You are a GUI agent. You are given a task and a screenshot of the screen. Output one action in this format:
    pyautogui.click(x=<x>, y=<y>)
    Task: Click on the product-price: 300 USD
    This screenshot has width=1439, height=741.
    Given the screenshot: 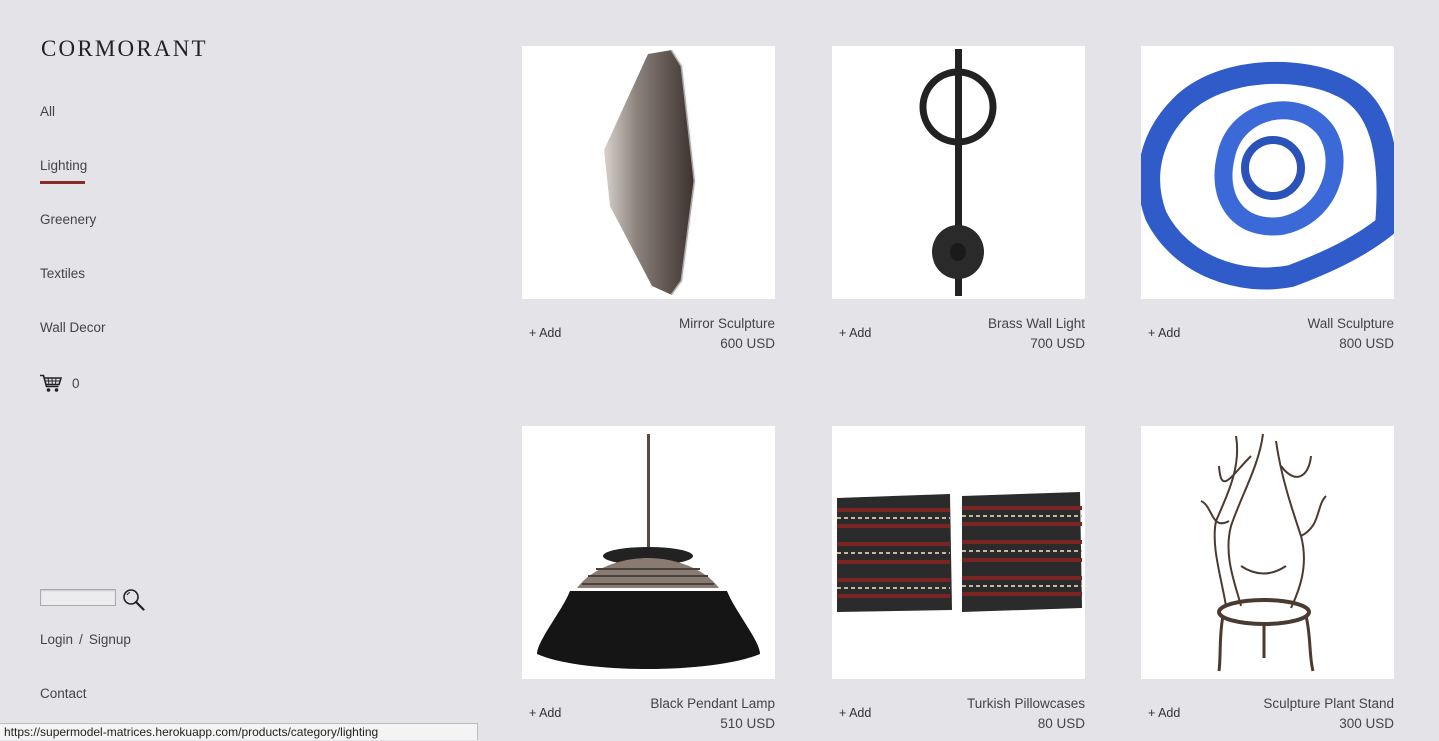 What is the action you would take?
    pyautogui.click(x=1366, y=723)
    